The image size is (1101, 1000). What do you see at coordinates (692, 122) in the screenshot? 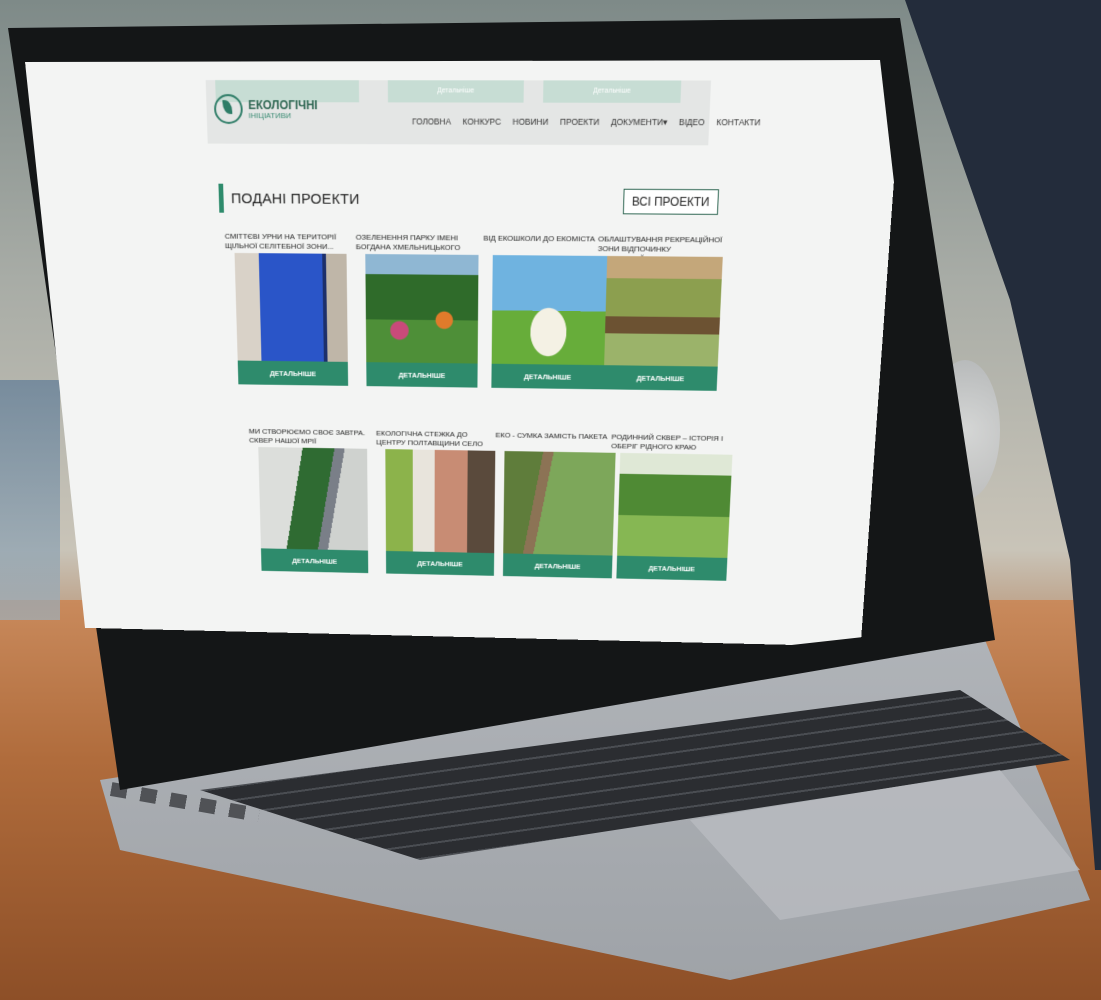
I see `nav-item-video: ВІДЕО` at bounding box center [692, 122].